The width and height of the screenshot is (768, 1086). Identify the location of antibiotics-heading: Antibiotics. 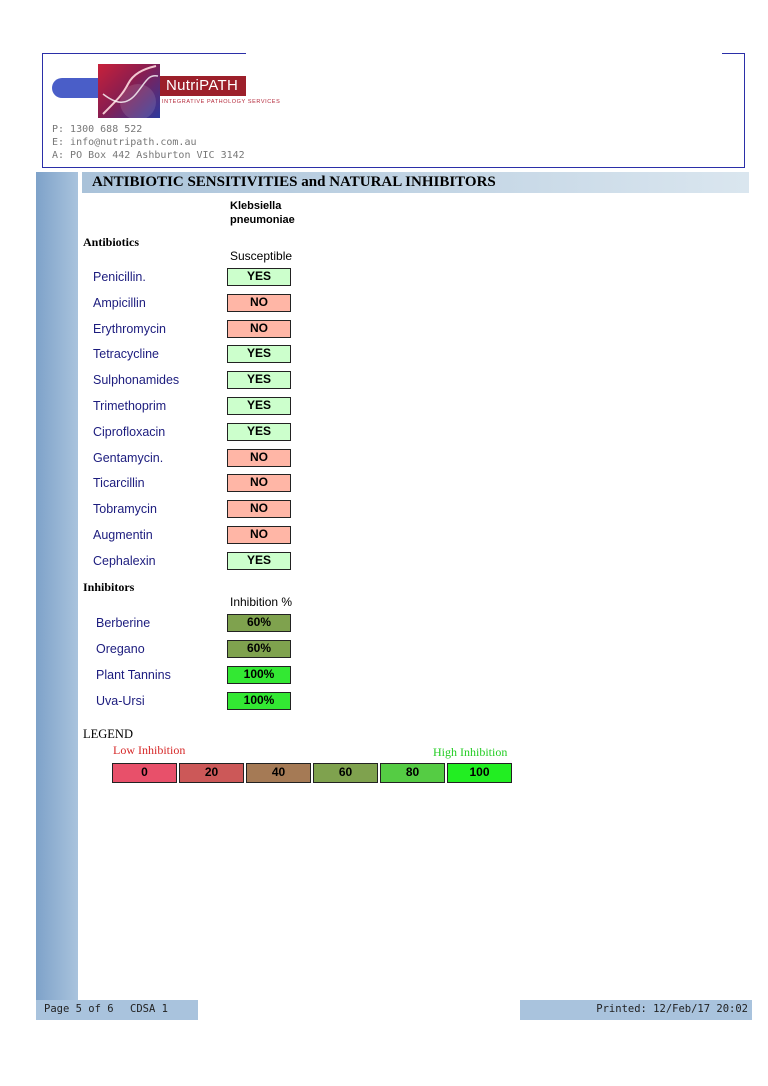
(111, 242).